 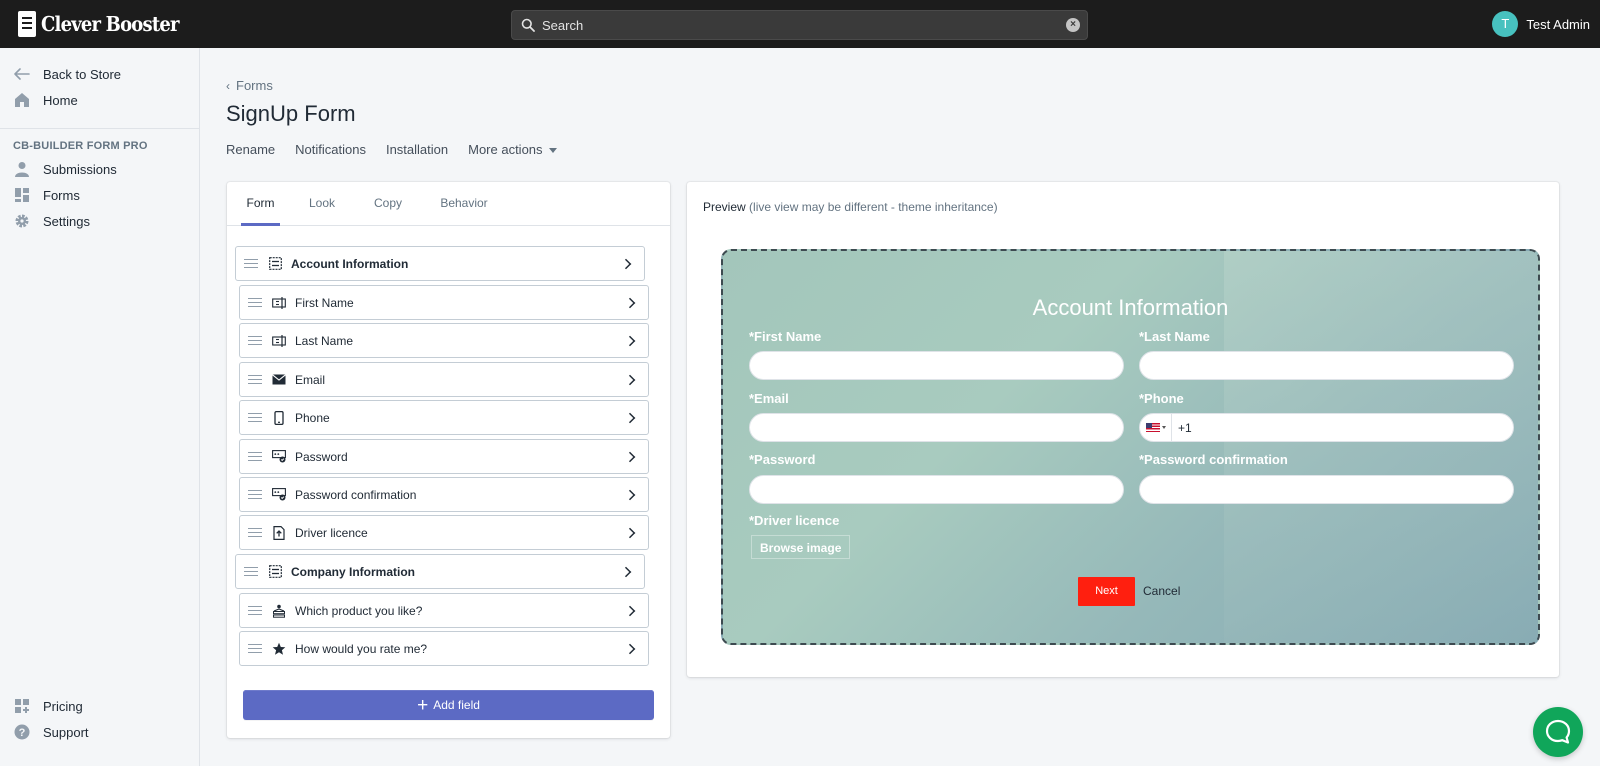 I want to click on password-label: *Password, so click(x=782, y=459).